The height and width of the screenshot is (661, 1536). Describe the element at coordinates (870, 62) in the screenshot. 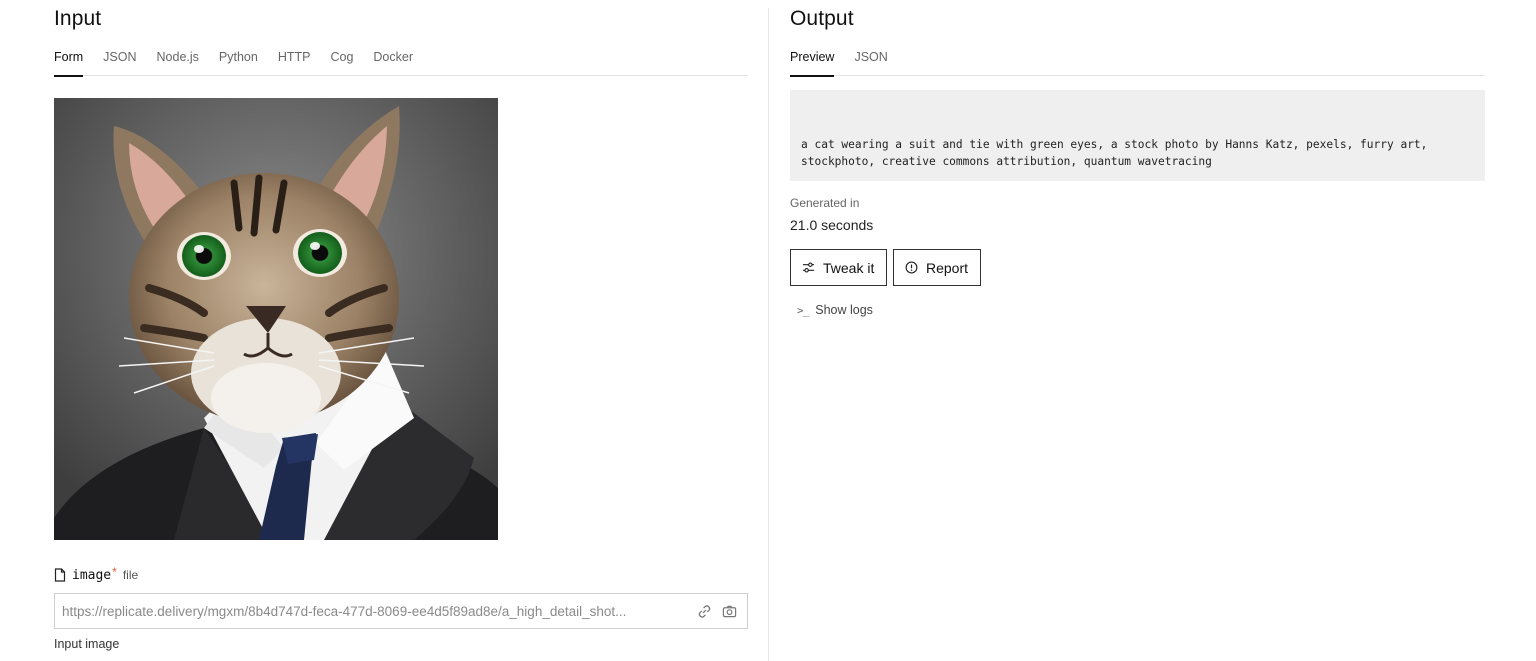

I see `tab-output-json: JSON` at that location.